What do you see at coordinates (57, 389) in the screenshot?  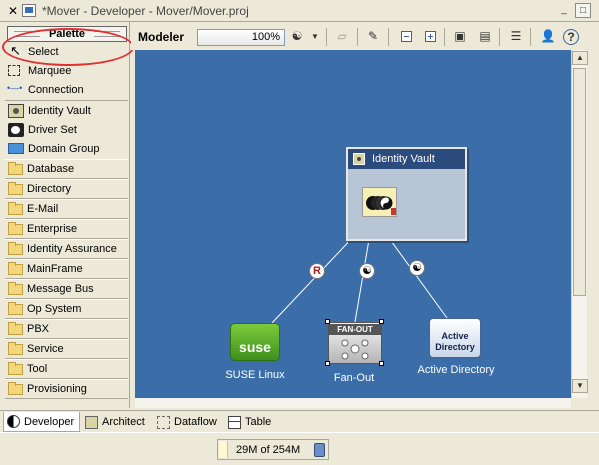 I see `drawer-label: Provisioning` at bounding box center [57, 389].